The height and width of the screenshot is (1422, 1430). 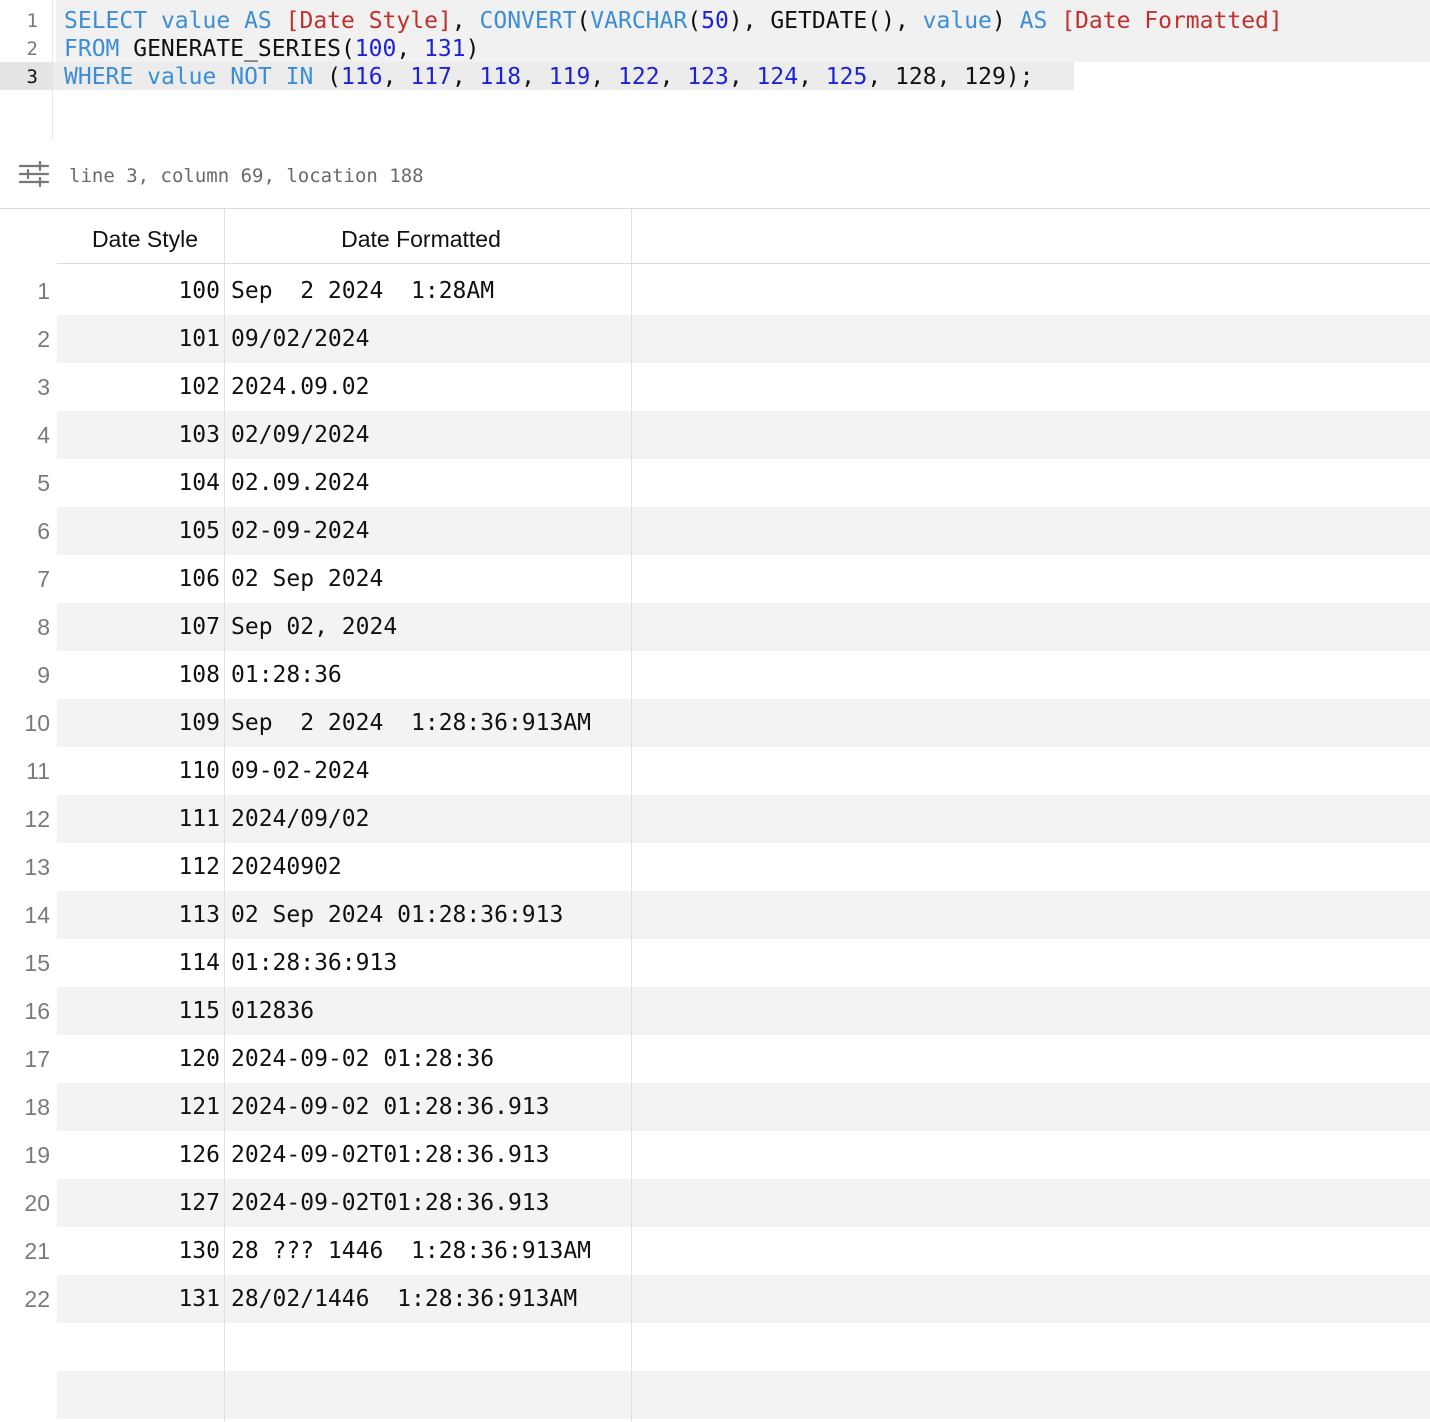 I want to click on cell-date-formatted: 02 Sep 2024, so click(x=307, y=579).